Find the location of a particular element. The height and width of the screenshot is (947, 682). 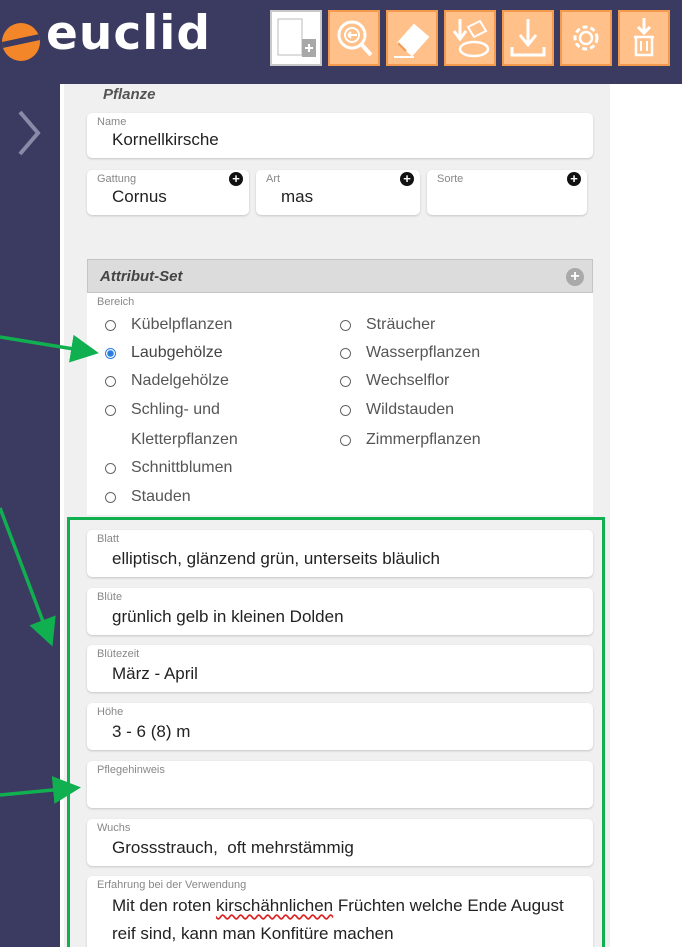

gear-icon is located at coordinates (586, 38).